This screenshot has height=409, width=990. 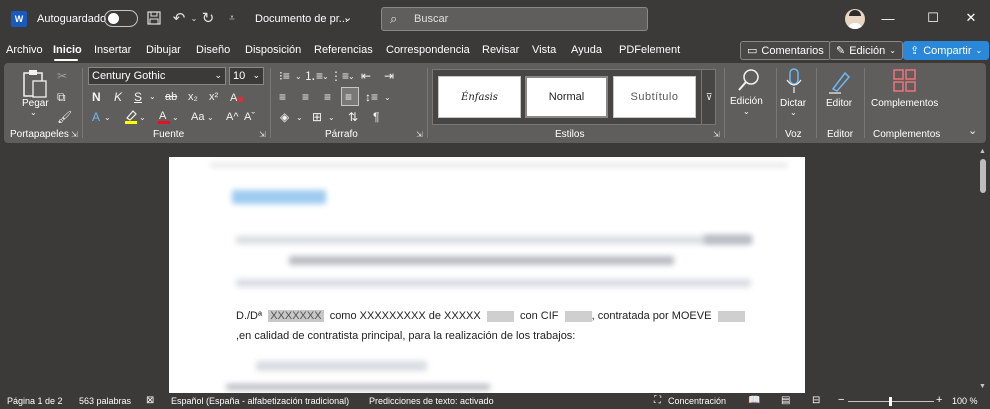 I want to click on sort-icon: ⇅, so click(x=353, y=117).